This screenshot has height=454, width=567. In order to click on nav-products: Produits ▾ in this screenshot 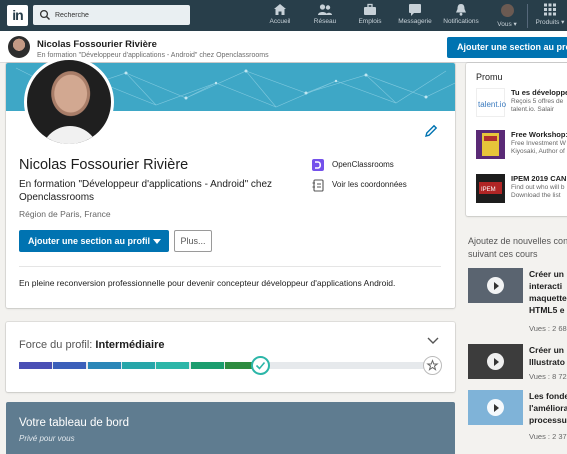, I will do `click(550, 16)`.